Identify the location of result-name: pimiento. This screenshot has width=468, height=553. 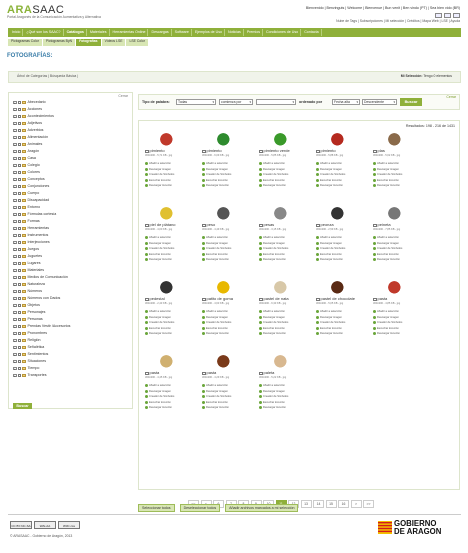
(328, 151).